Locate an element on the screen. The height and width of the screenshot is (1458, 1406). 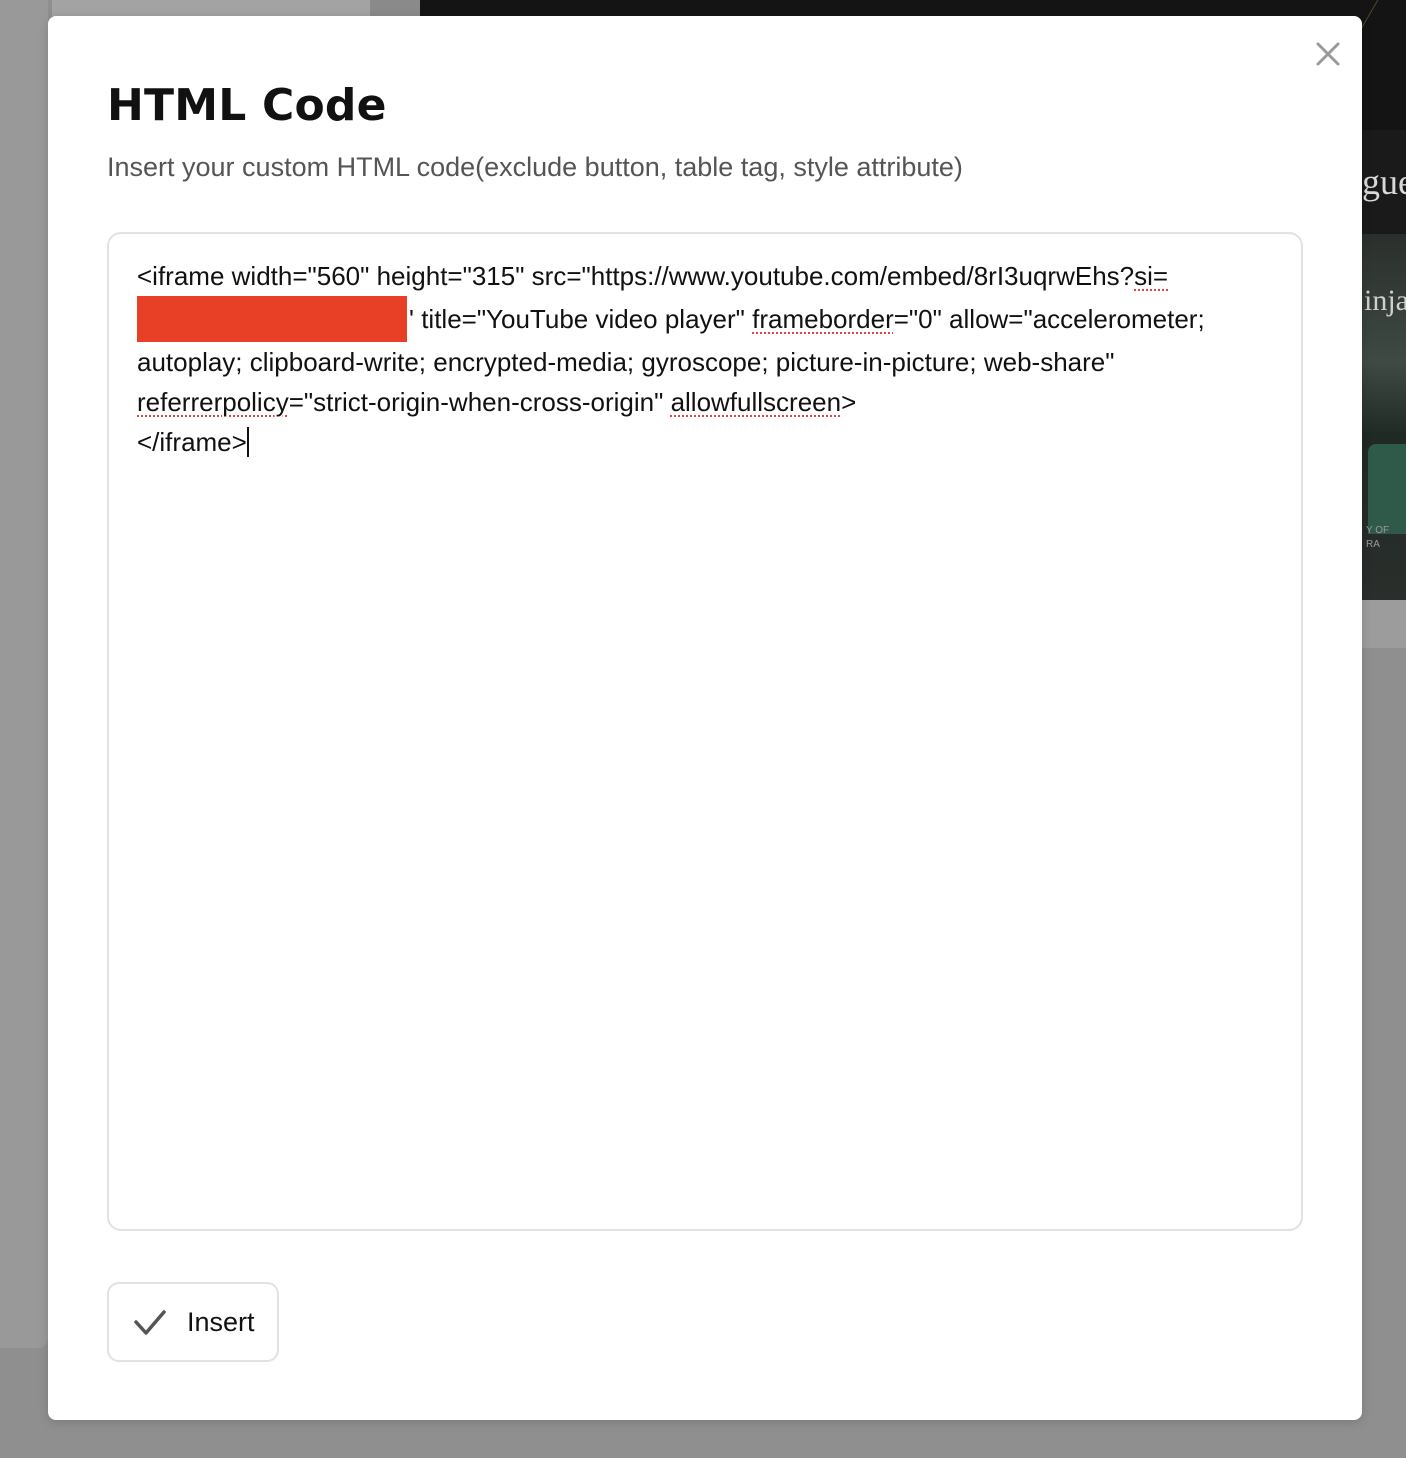
background-photo-figure is located at coordinates (1387, 489).